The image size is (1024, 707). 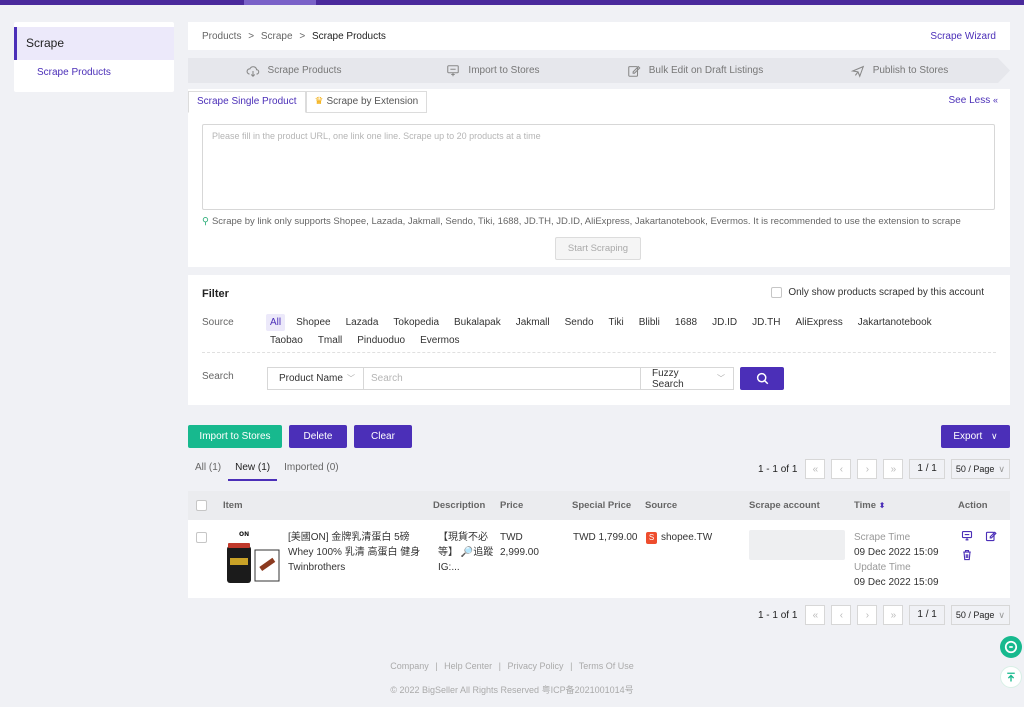 I want to click on trash-icon, so click(x=967, y=555).